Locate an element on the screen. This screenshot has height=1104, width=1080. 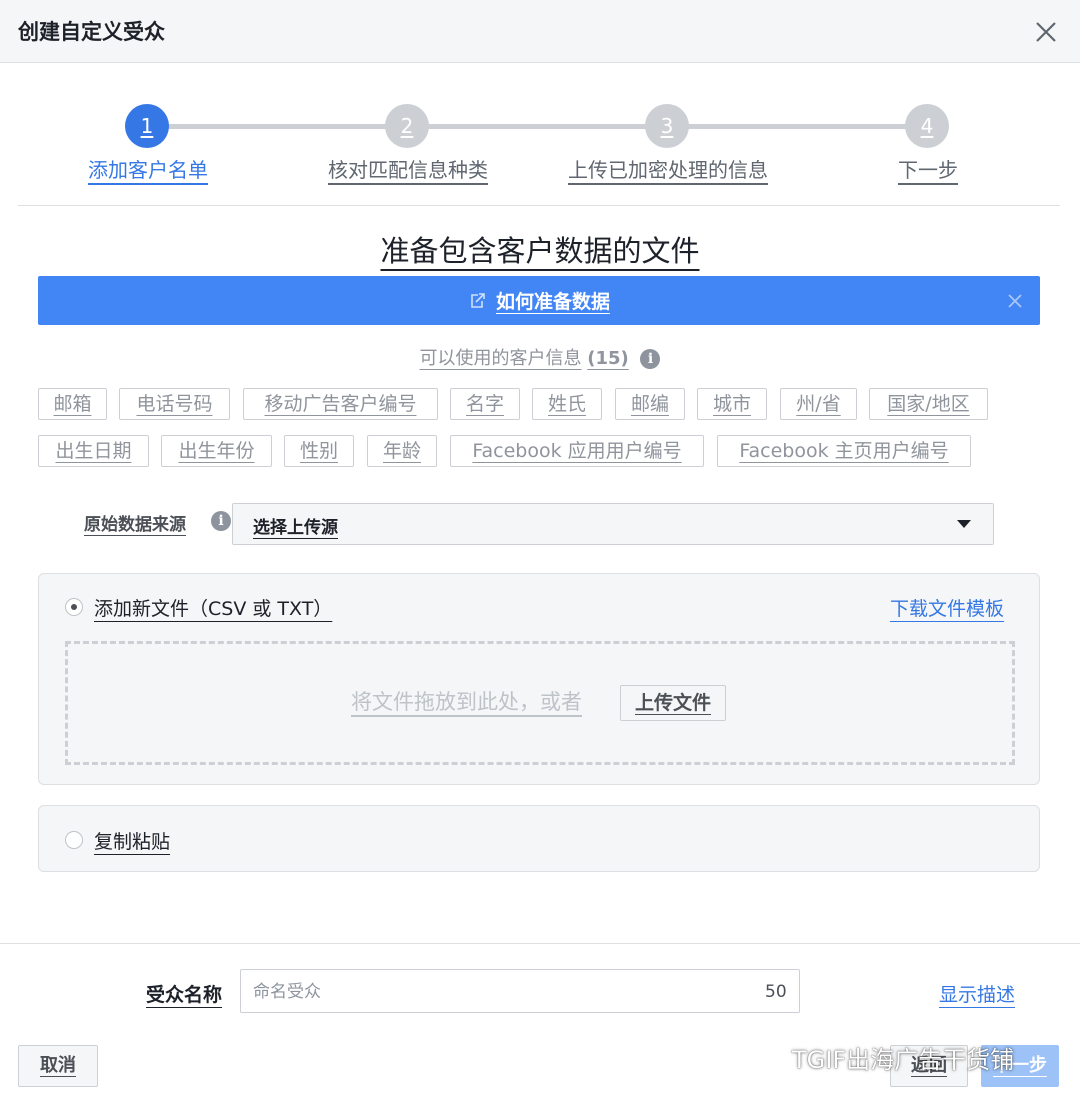
available-fields-title: 可以使用的客户信息 (15) i is located at coordinates (540, 357).